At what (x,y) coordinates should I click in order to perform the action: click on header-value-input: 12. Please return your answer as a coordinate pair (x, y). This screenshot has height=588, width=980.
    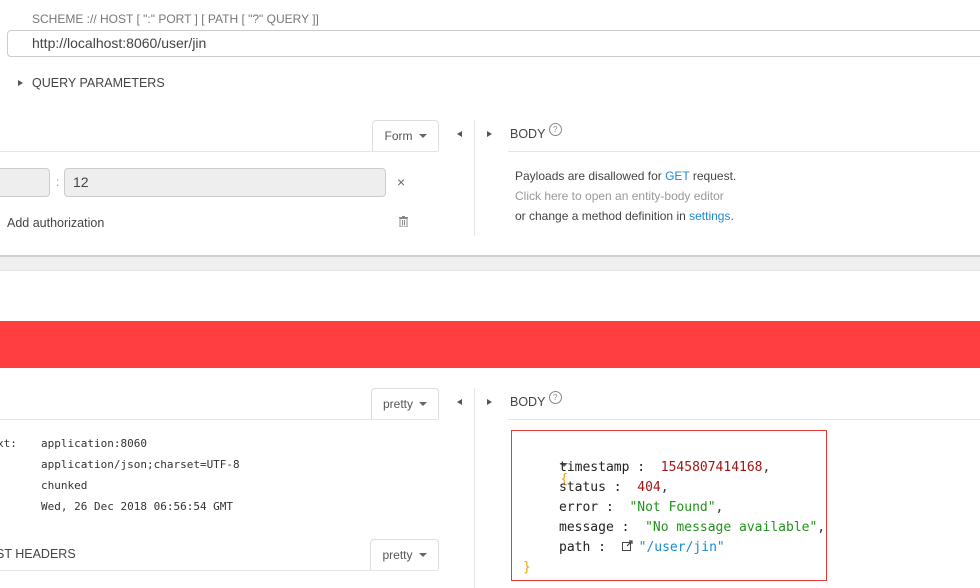
    Looking at the image, I should click on (225, 182).